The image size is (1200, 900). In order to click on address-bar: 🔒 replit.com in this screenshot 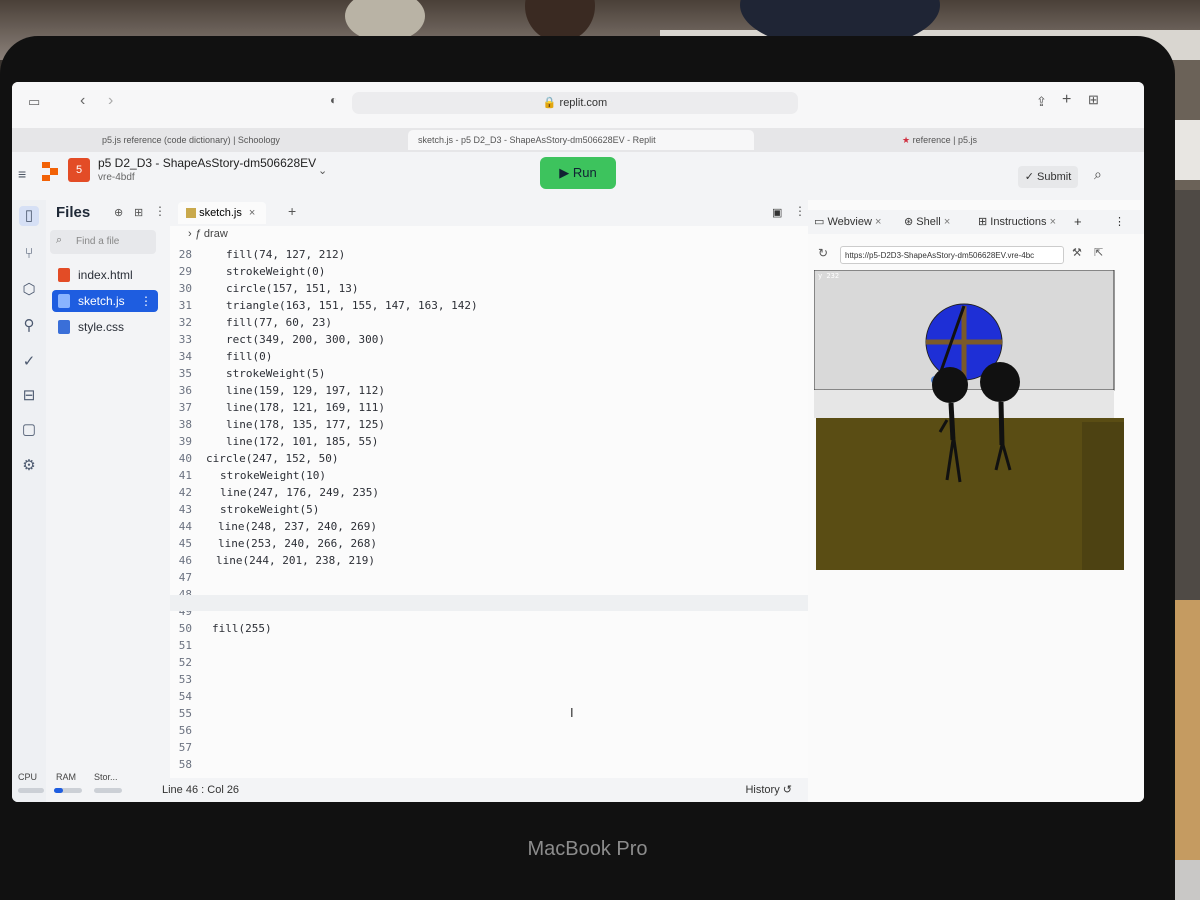, I will do `click(575, 103)`.